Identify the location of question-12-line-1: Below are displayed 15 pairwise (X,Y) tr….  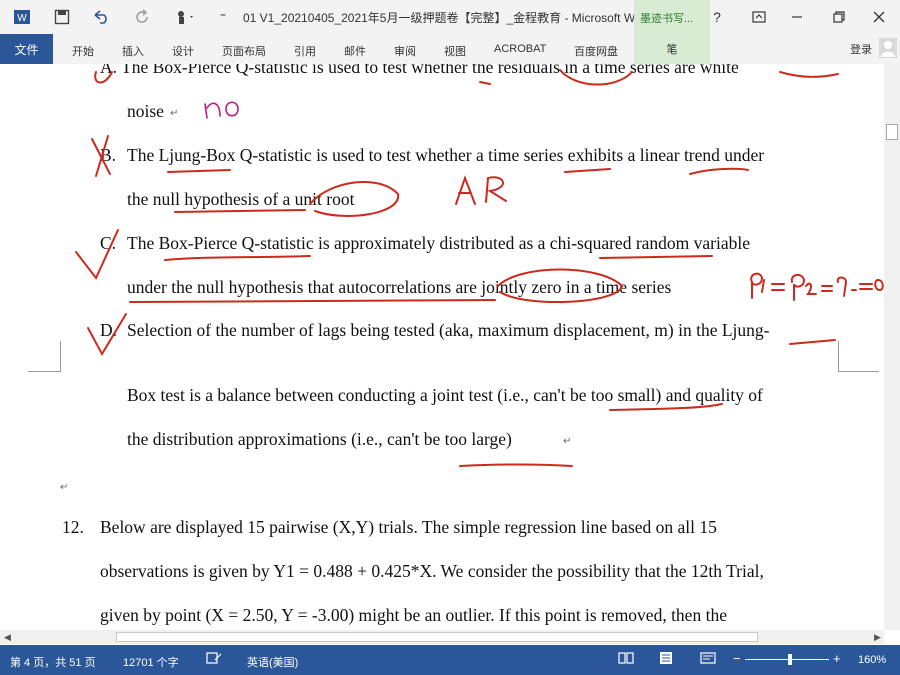
(408, 527).